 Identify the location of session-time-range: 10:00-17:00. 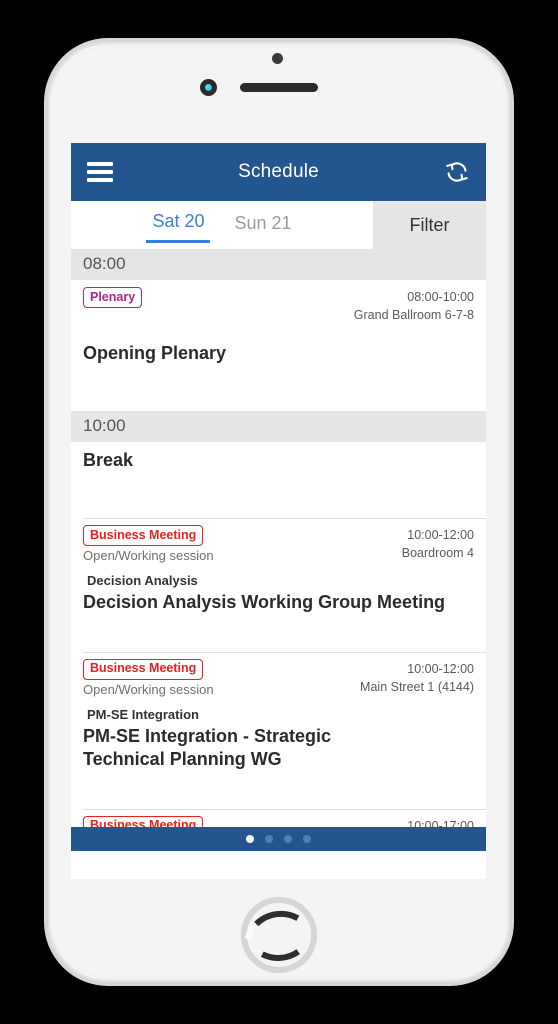
(440, 822).